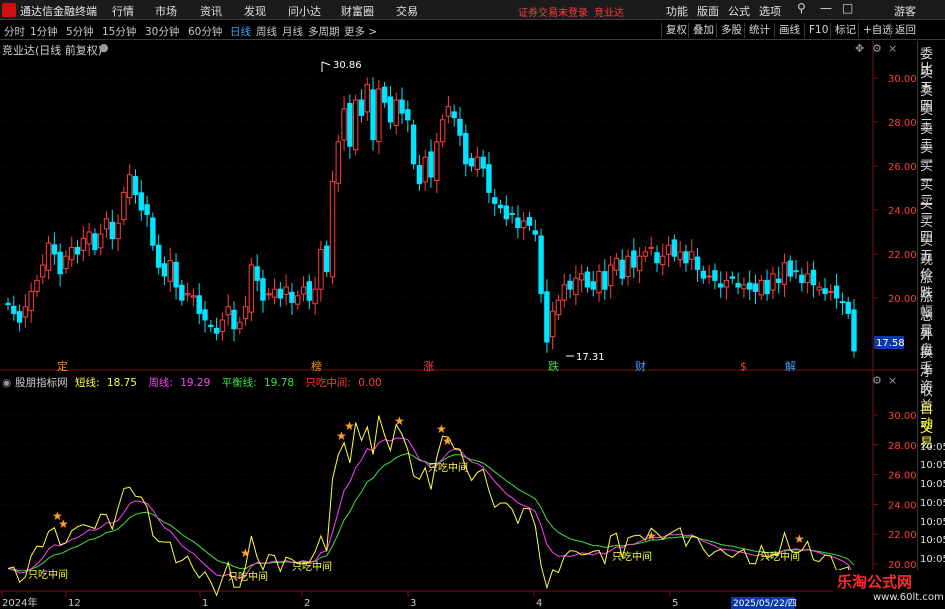 This screenshot has height=609, width=945. I want to click on event-marker: 定, so click(62, 366).